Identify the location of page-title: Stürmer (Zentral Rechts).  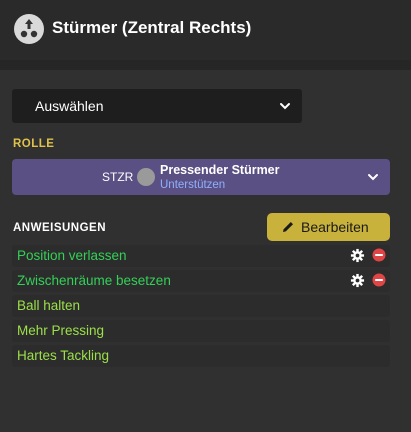
(152, 27).